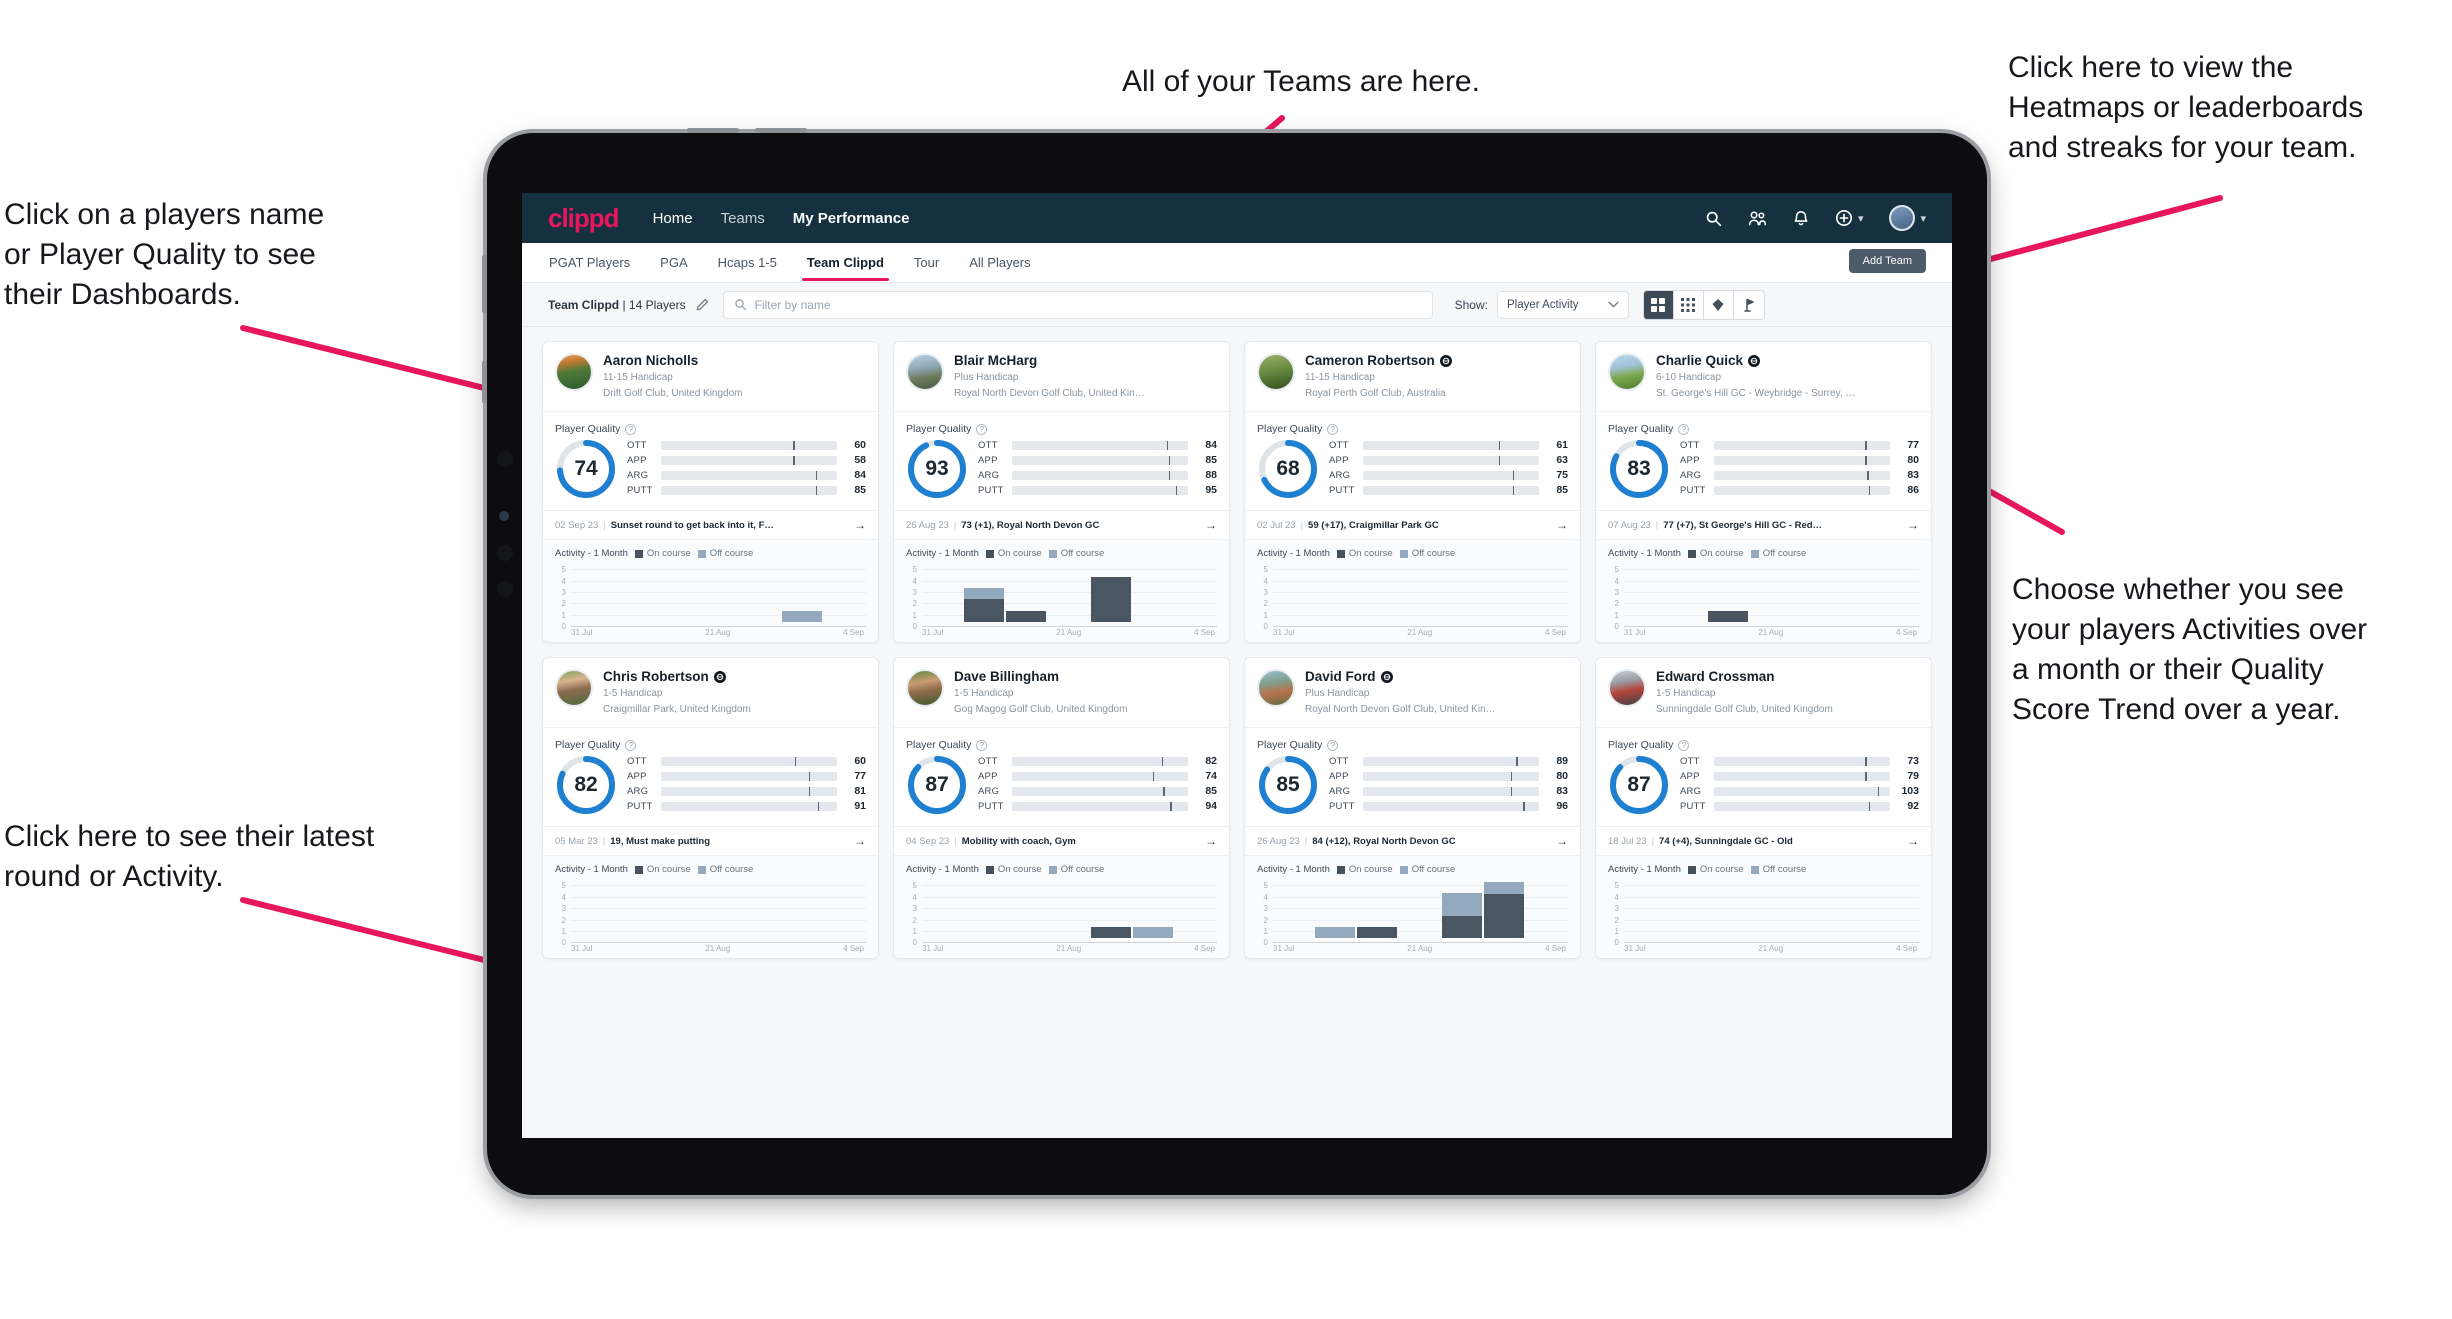 Image resolution: width=2452 pixels, height=1319 pixels. What do you see at coordinates (710, 841) in the screenshot?
I see `latest-round-row: 05 Mar 23 | 19, Must make putting →` at bounding box center [710, 841].